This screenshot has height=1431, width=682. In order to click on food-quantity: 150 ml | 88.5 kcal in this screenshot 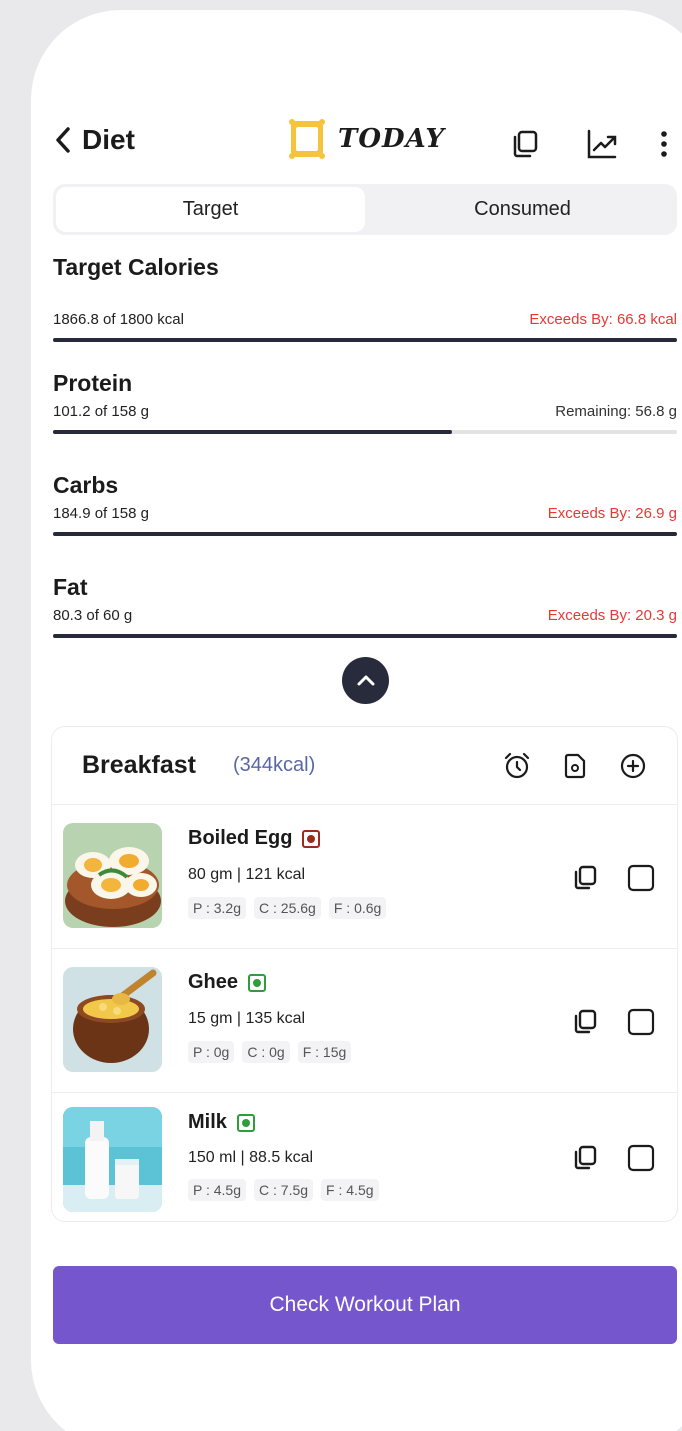, I will do `click(251, 1157)`.